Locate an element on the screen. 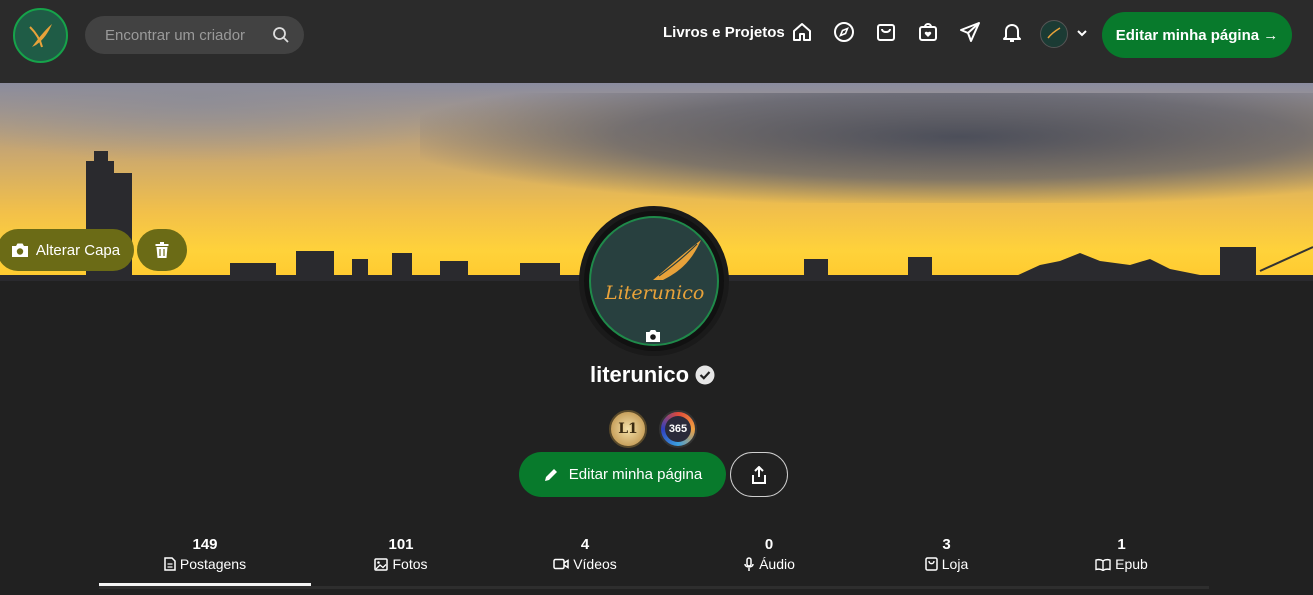 The image size is (1313, 595). profile-username: literunico is located at coordinates (652, 375).